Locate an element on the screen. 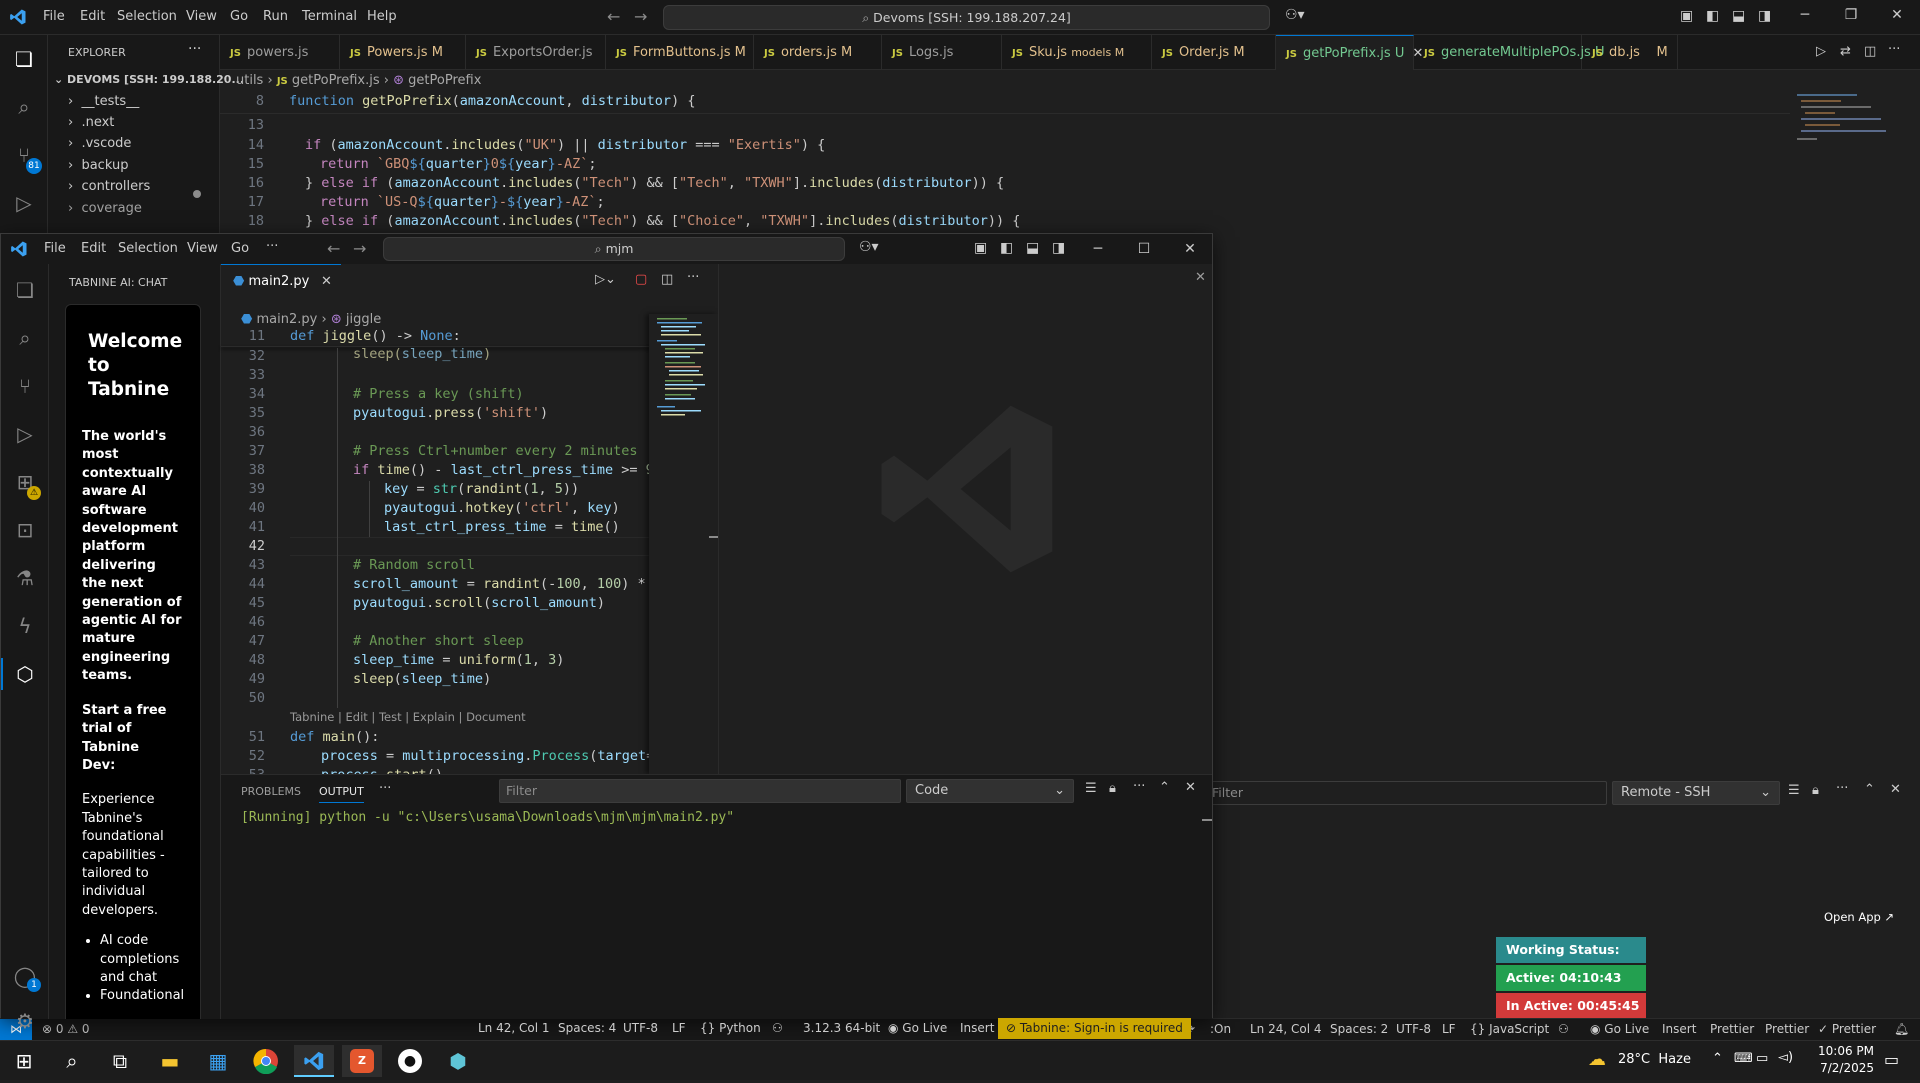 This screenshot has height=1083, width=1920. open-app-button: Open App ↗ is located at coordinates (1859, 917).